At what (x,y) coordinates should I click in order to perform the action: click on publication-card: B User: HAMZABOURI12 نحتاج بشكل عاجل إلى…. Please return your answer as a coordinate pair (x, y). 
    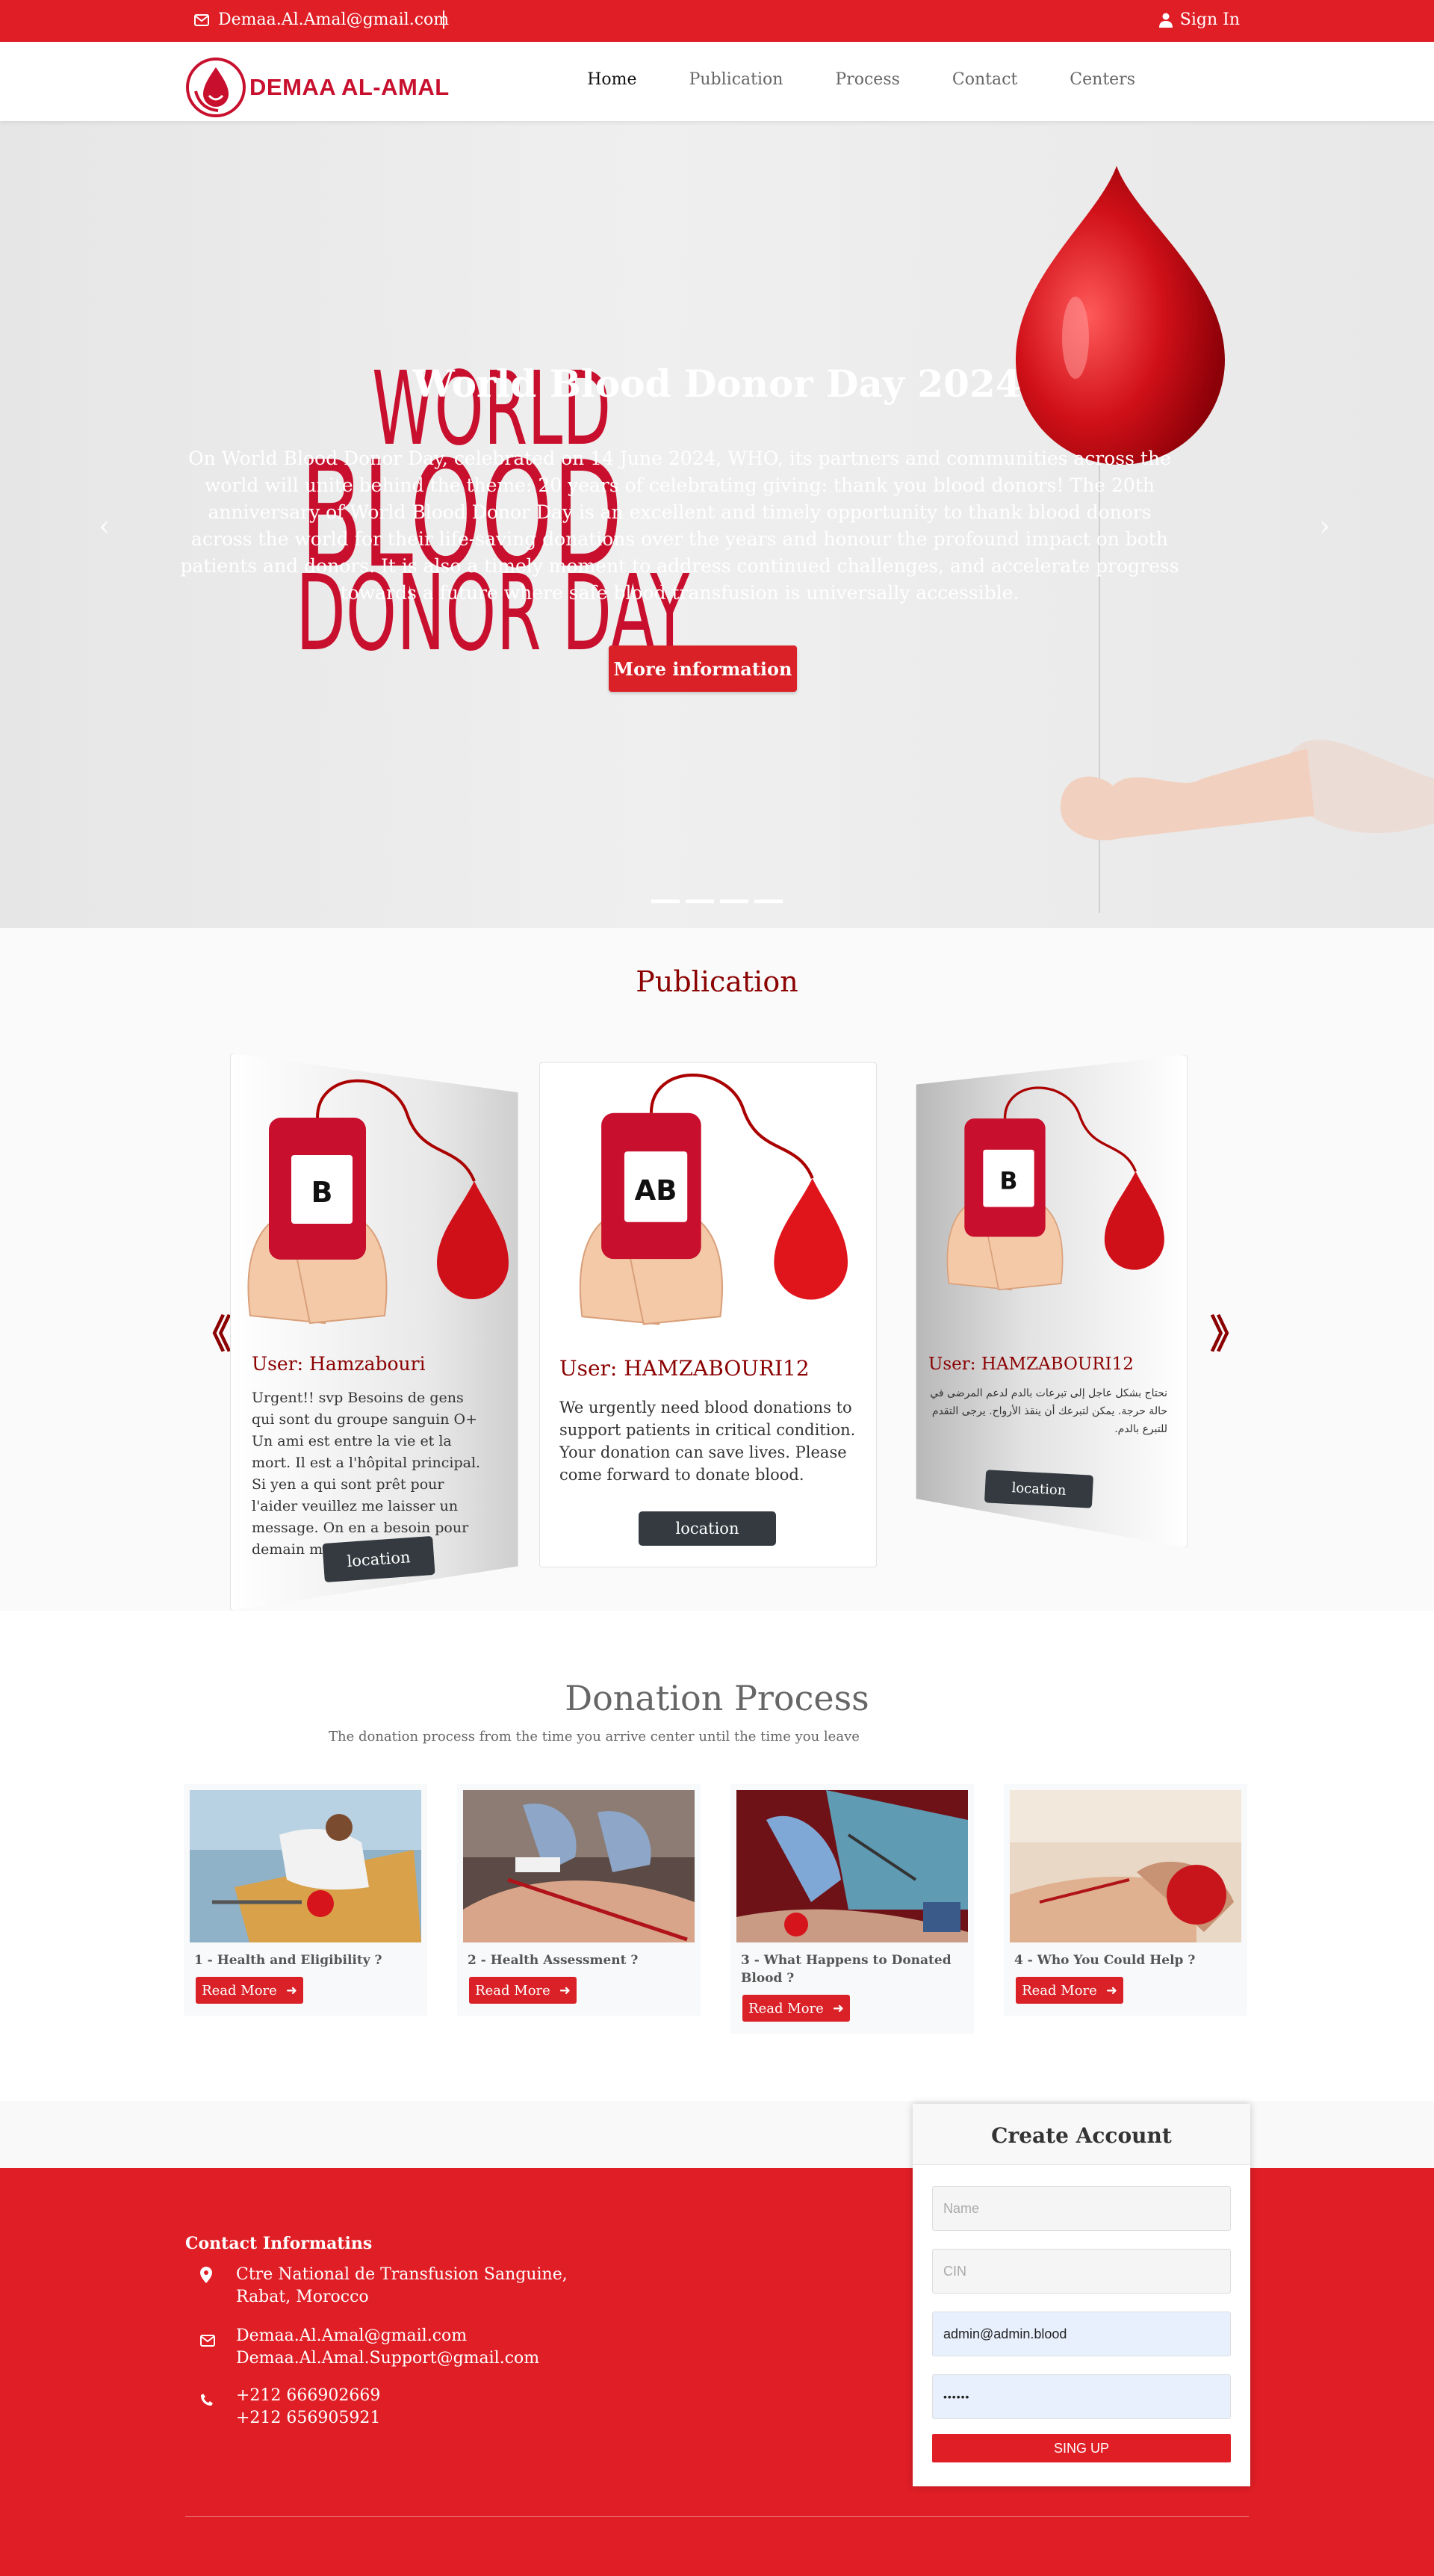
    Looking at the image, I should click on (1052, 1301).